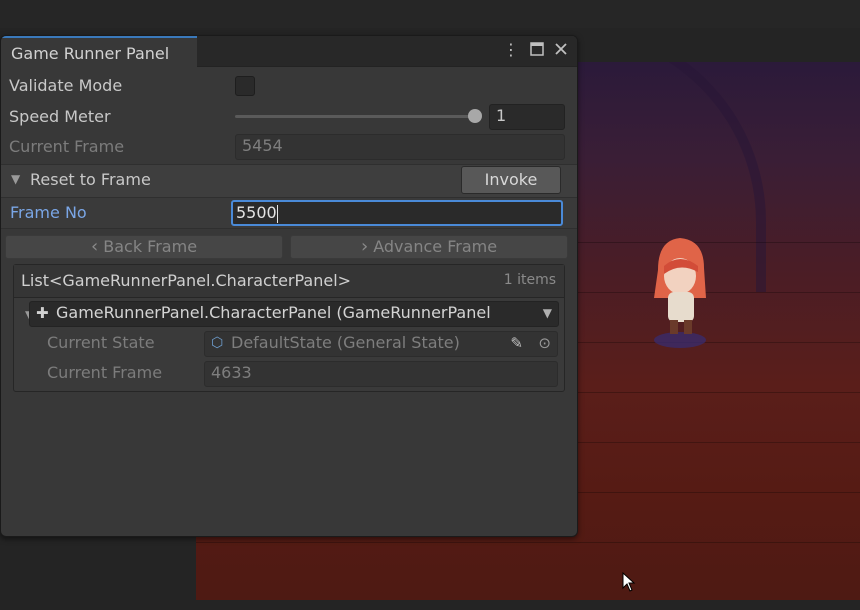 This screenshot has width=860, height=610. What do you see at coordinates (245, 86) in the screenshot?
I see `validate-mode-checkbox` at bounding box center [245, 86].